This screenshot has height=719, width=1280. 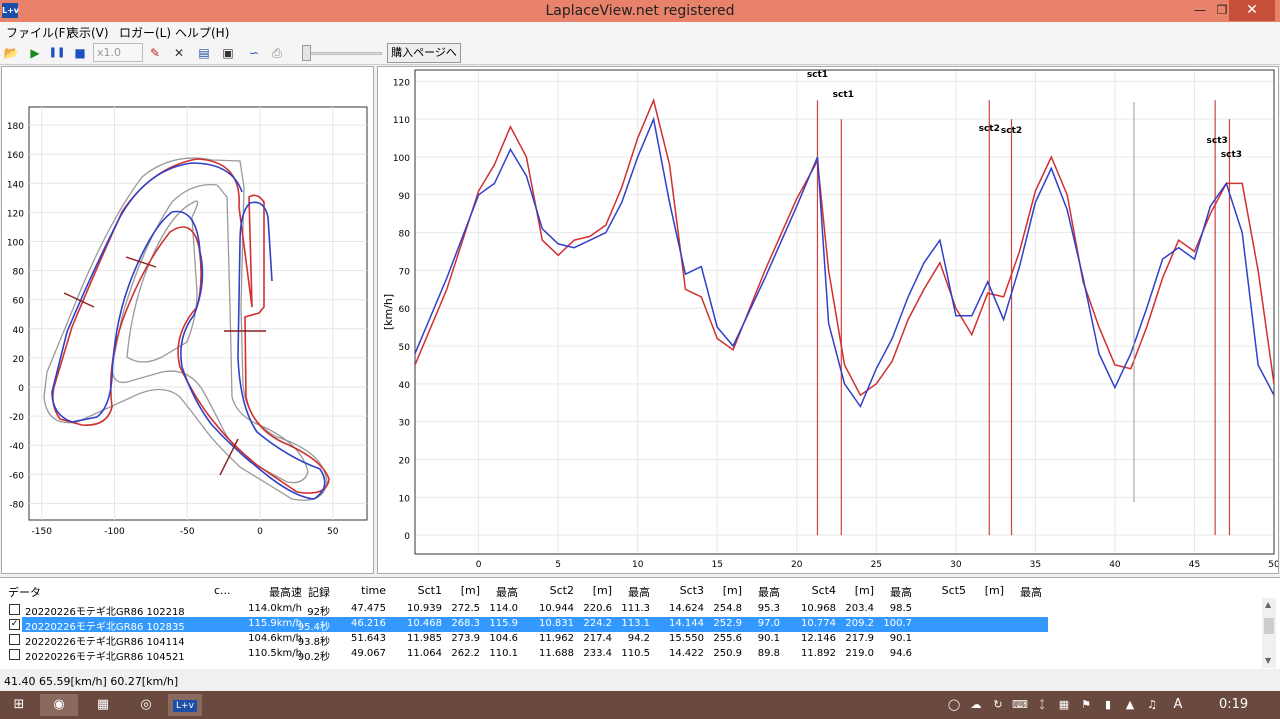 What do you see at coordinates (24, 592) in the screenshot?
I see `column-header: データ` at bounding box center [24, 592].